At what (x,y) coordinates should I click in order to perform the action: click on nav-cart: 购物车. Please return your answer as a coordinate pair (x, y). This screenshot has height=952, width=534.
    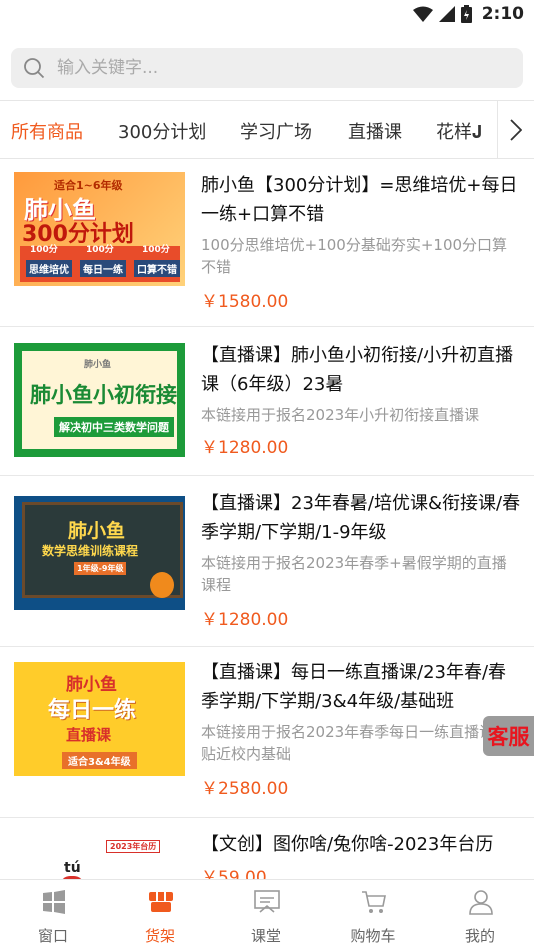
    Looking at the image, I should click on (373, 915).